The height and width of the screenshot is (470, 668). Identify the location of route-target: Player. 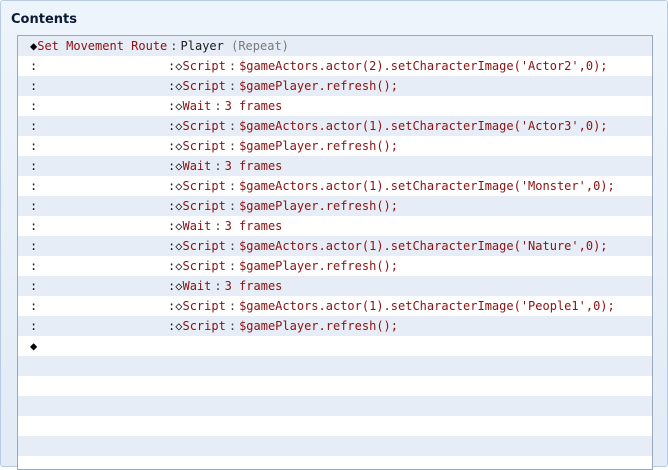
(202, 46).